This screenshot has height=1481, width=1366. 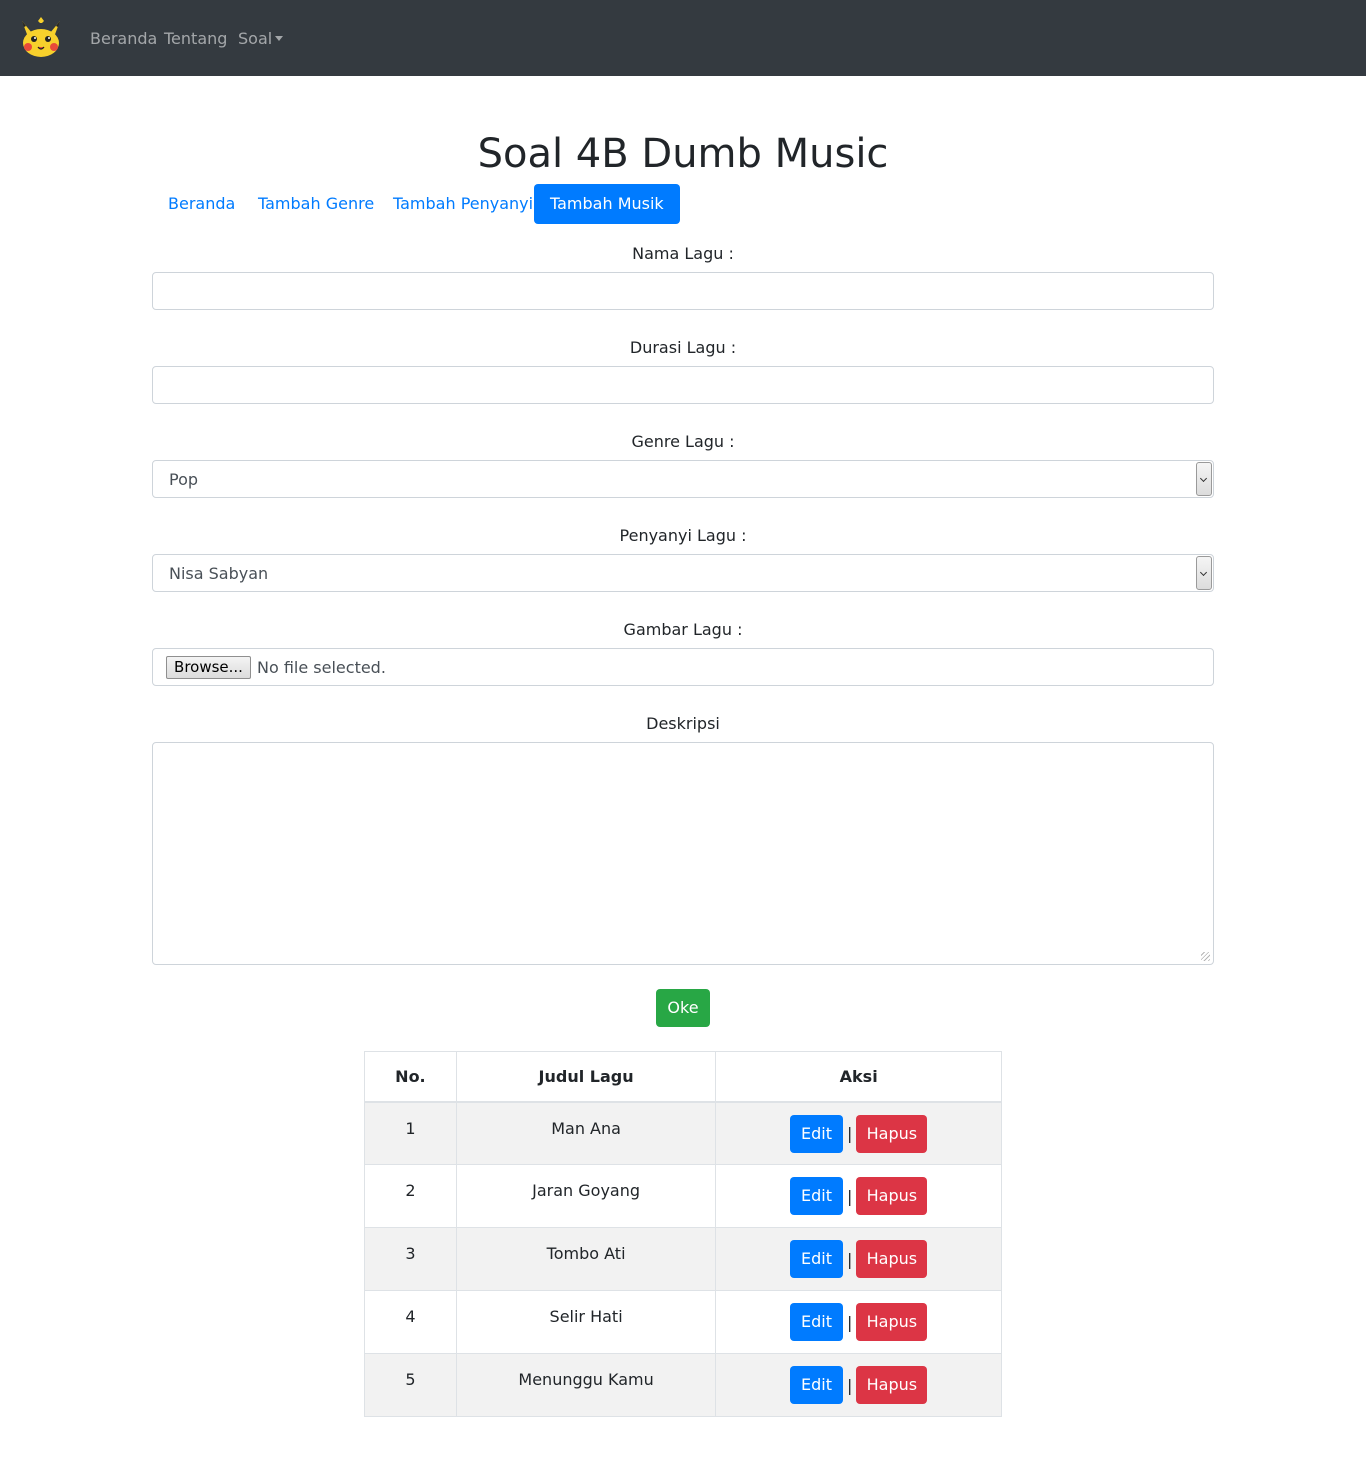 What do you see at coordinates (316, 204) in the screenshot?
I see `tab-tambah-genre: Tambah Genre` at bounding box center [316, 204].